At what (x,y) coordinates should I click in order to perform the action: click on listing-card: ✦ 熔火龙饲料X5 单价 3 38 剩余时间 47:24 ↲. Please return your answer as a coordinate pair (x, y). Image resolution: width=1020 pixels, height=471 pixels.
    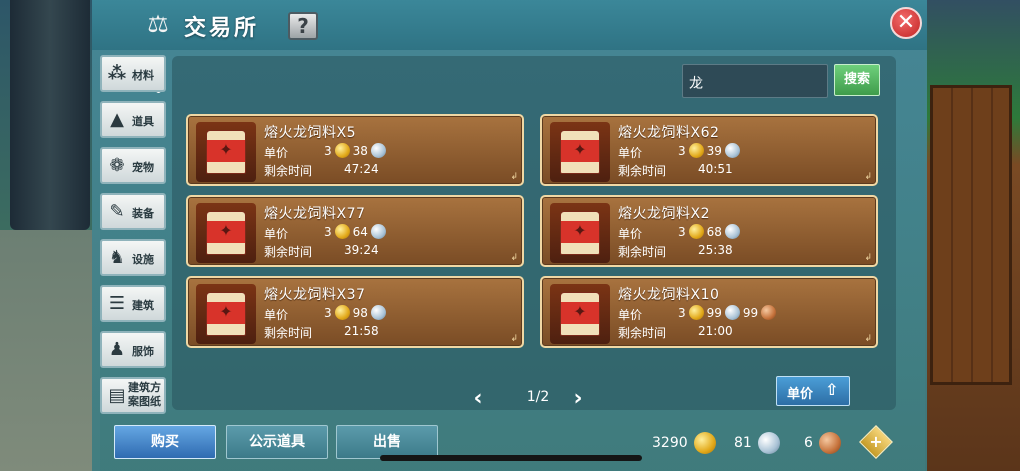
    Looking at the image, I should click on (355, 150).